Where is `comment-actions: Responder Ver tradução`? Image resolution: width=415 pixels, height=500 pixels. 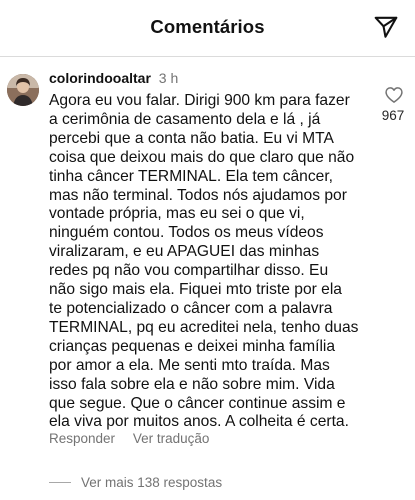 comment-actions: Responder Ver tradução is located at coordinates (136, 438).